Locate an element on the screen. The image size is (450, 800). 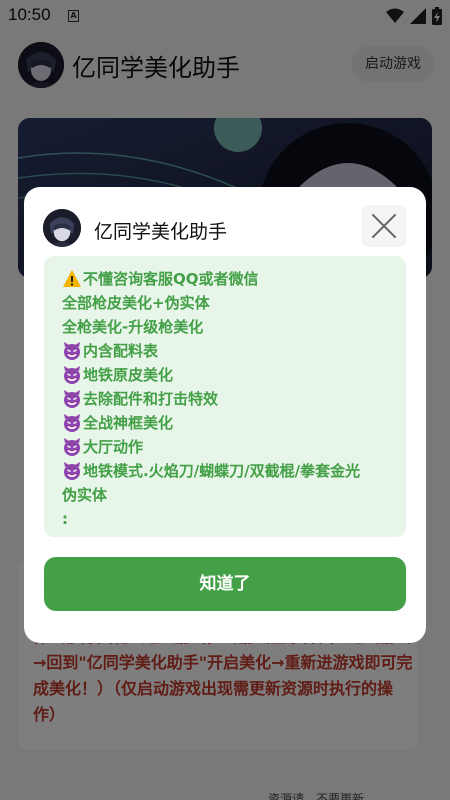
warning-icon is located at coordinates (72, 279).